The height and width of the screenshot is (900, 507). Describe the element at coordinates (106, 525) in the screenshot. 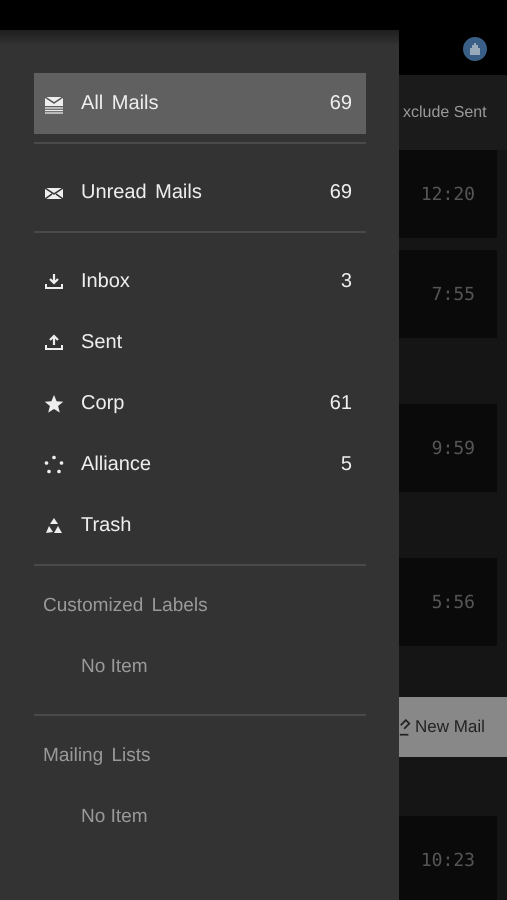

I see `menu-label: Trash` at that location.